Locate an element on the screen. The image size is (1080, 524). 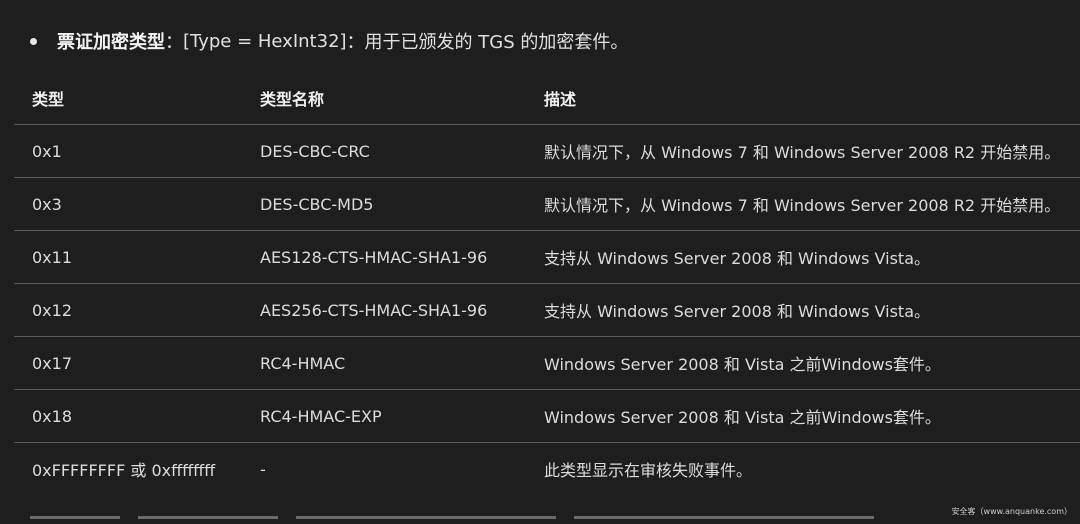
cell-type: 0x17 is located at coordinates (137, 363).